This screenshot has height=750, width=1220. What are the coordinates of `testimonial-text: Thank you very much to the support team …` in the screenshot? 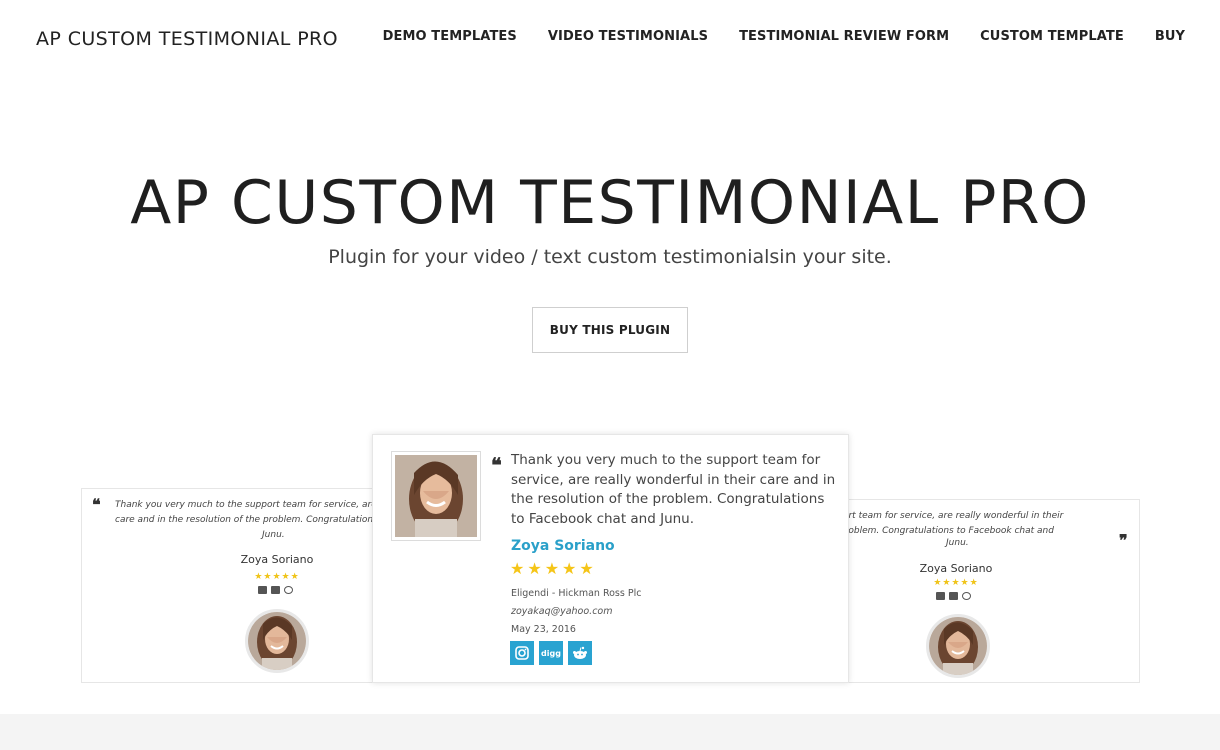 It's located at (673, 489).